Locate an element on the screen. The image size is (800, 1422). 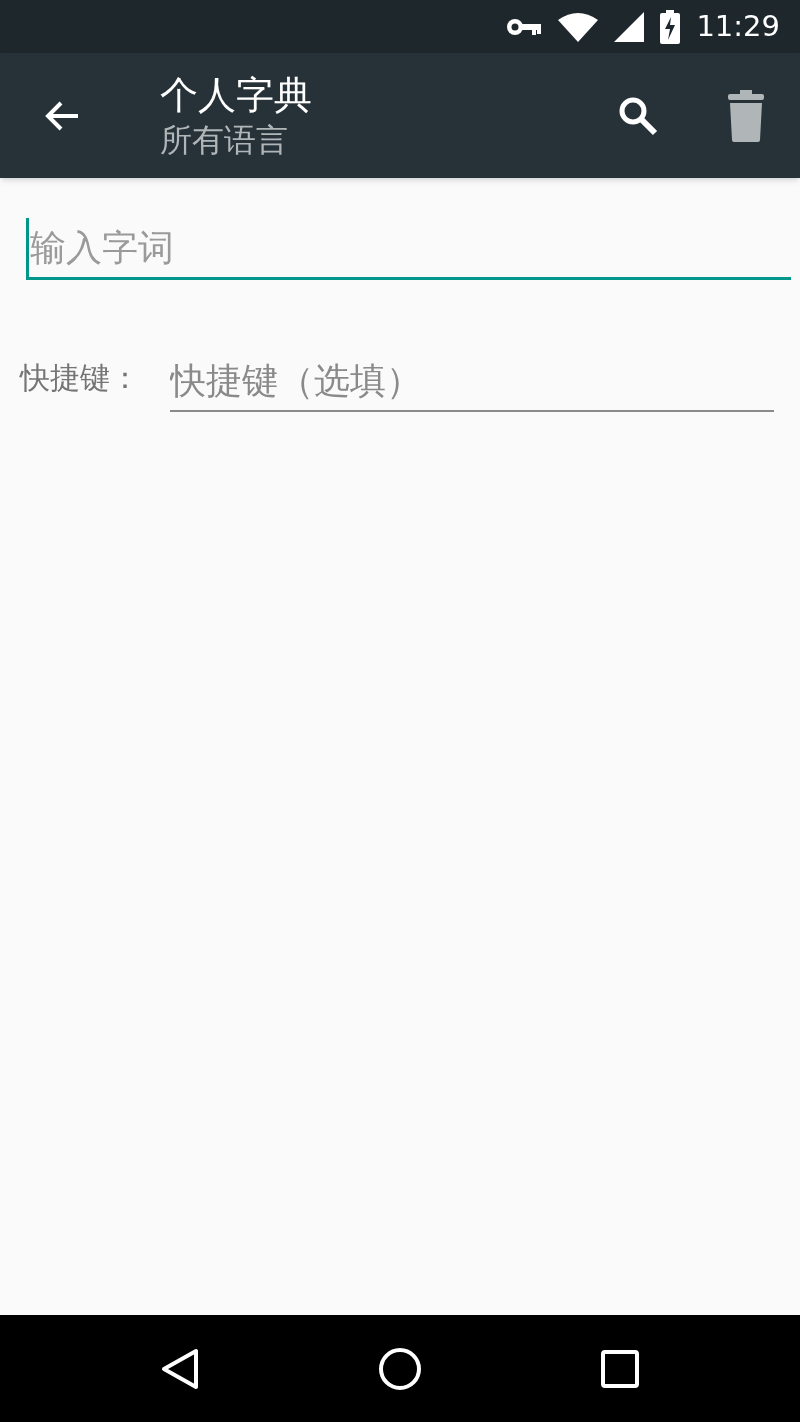
battery-charging-icon is located at coordinates (670, 26).